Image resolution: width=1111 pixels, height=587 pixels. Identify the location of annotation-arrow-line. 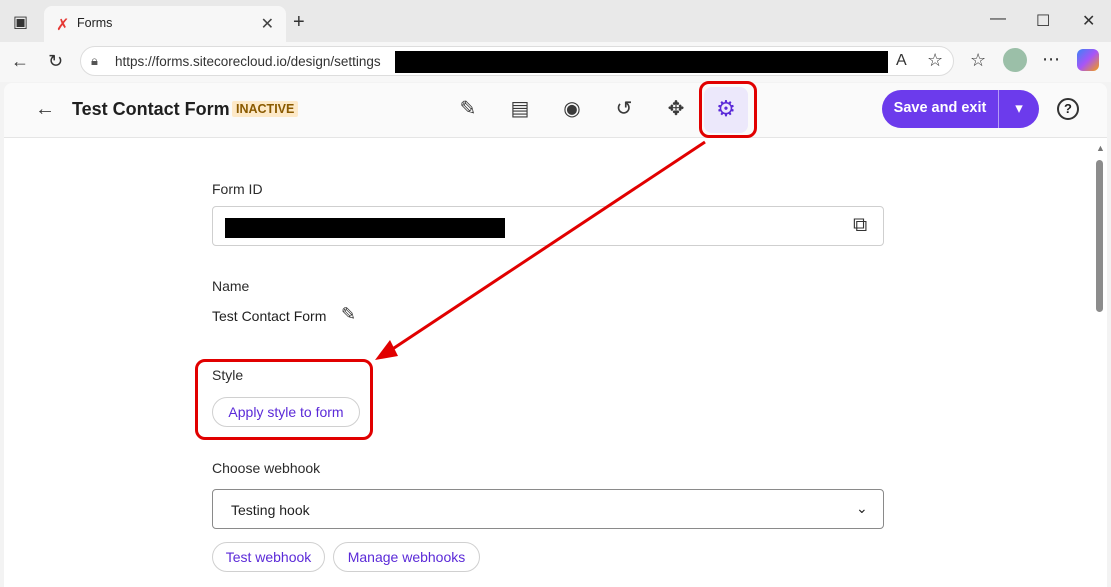
(546, 247).